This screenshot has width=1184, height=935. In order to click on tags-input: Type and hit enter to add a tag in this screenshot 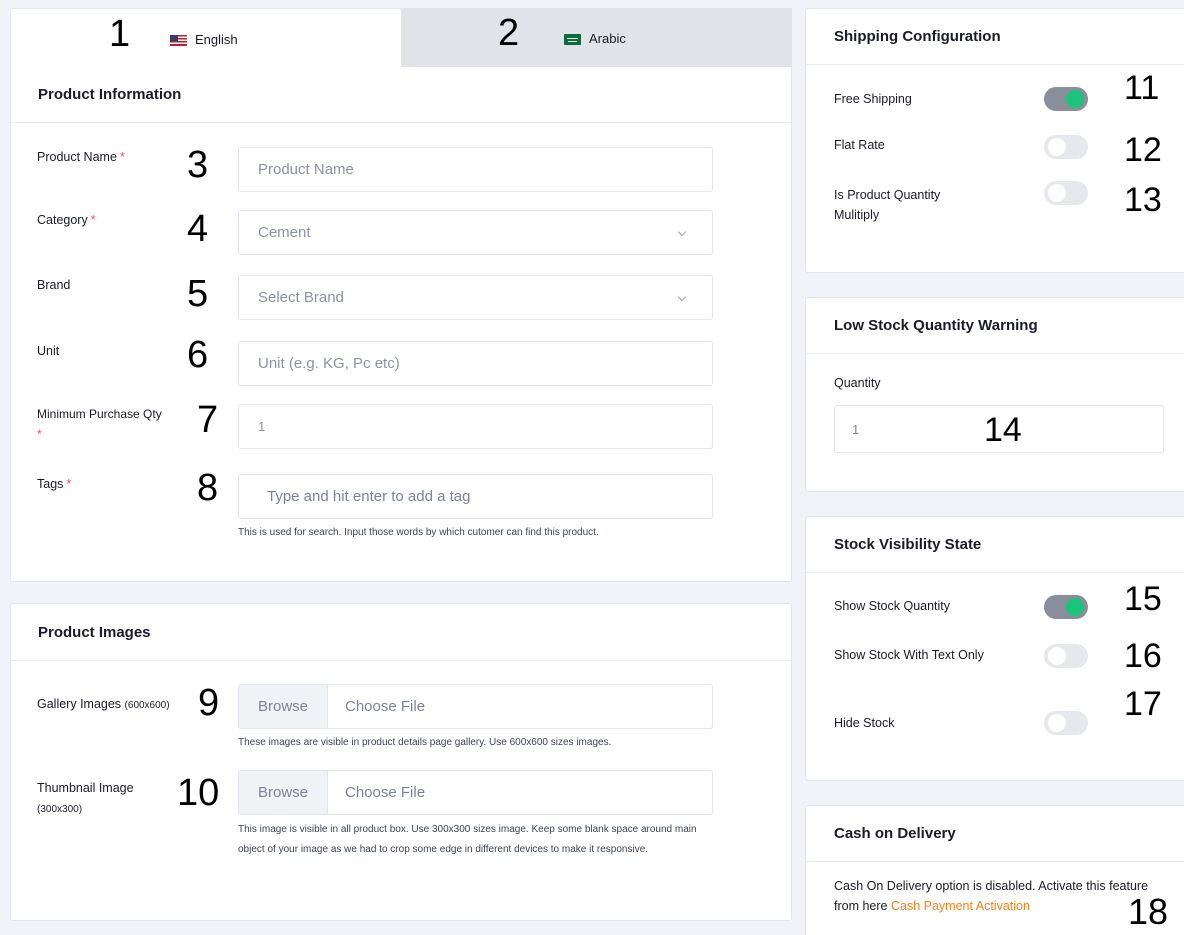, I will do `click(475, 496)`.